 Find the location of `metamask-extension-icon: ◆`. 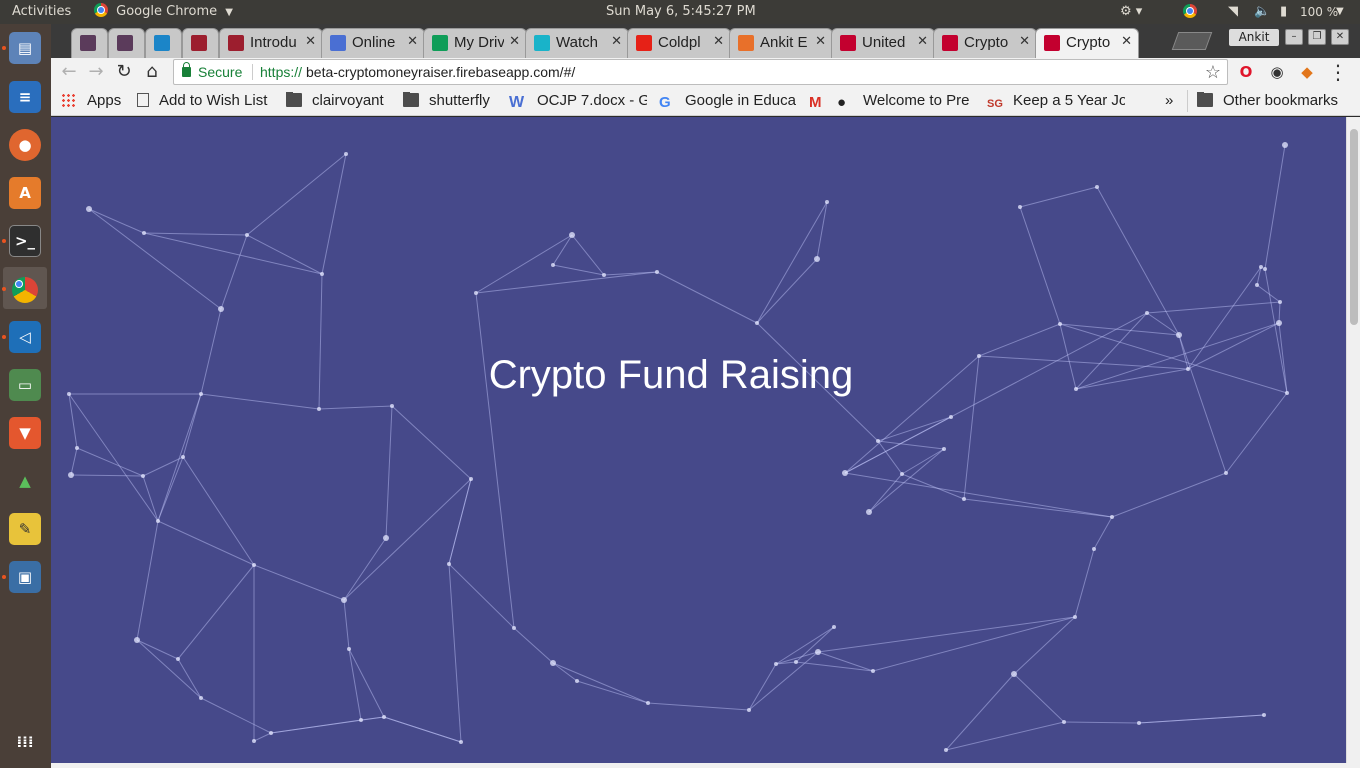

metamask-extension-icon: ◆ is located at coordinates (1307, 72).